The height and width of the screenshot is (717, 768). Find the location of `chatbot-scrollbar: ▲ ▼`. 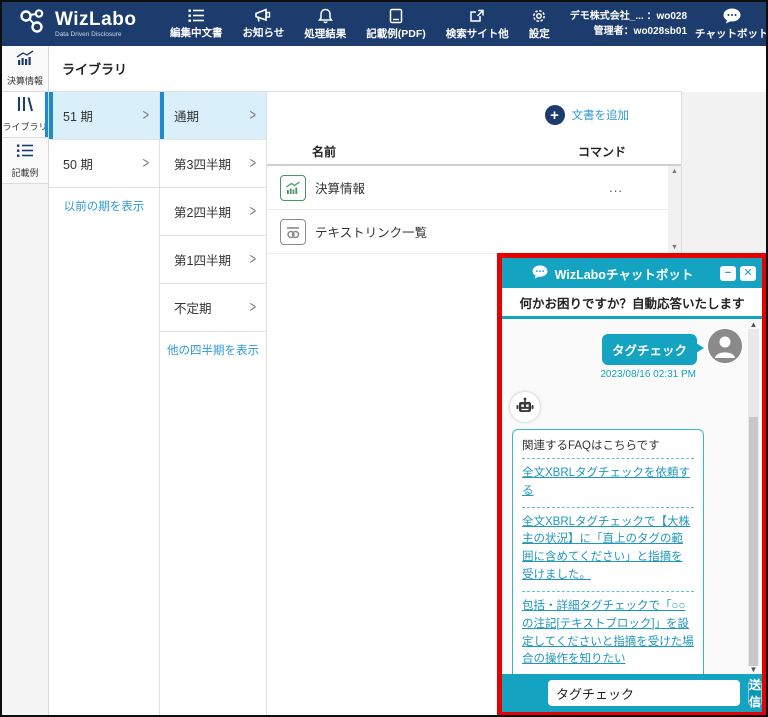

chatbot-scrollbar: ▲ ▼ is located at coordinates (753, 497).